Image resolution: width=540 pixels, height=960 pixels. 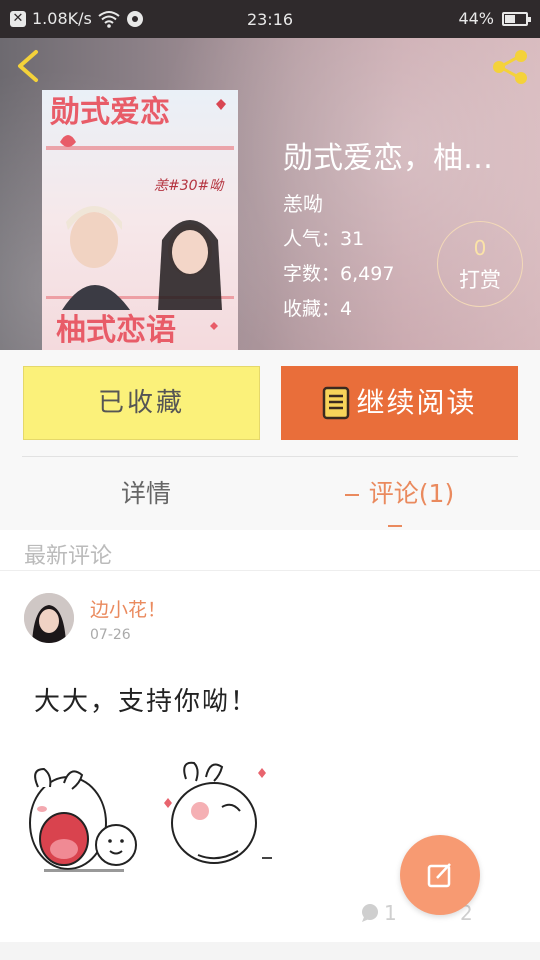 I want to click on action-bar: 已收藏 继续阅读, so click(x=270, y=403).